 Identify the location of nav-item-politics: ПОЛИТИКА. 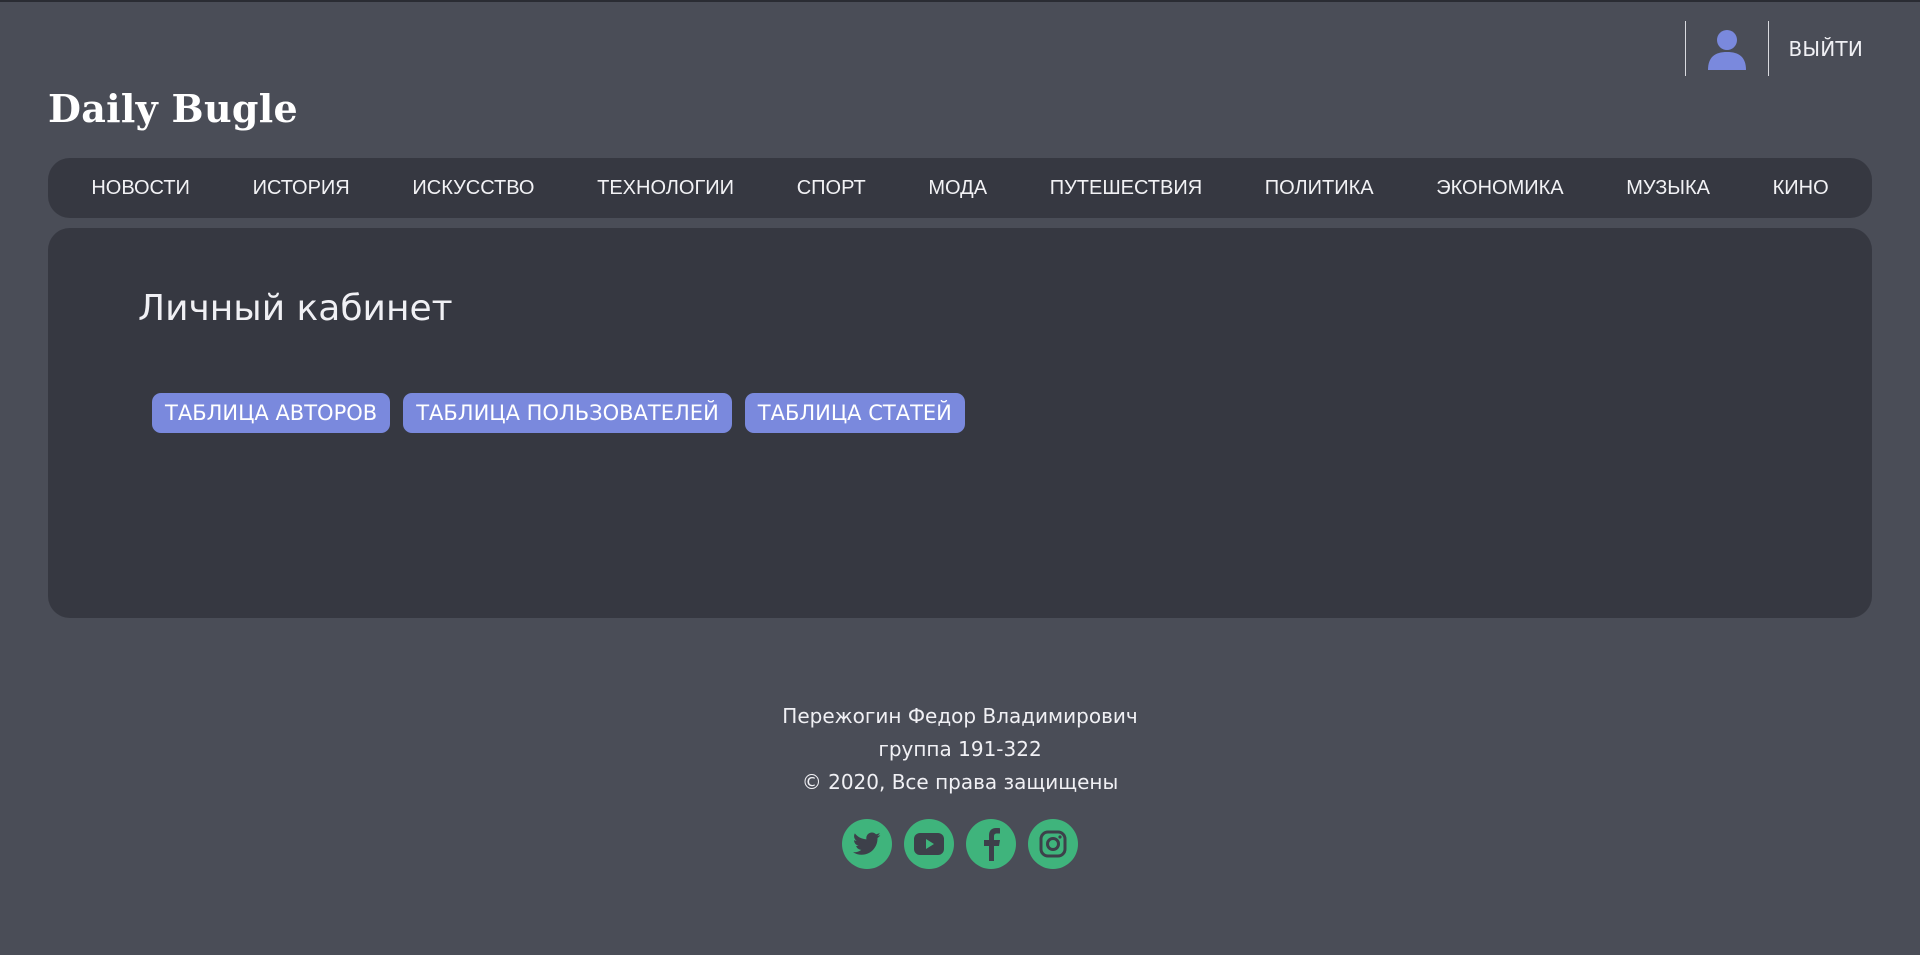
(1319, 188).